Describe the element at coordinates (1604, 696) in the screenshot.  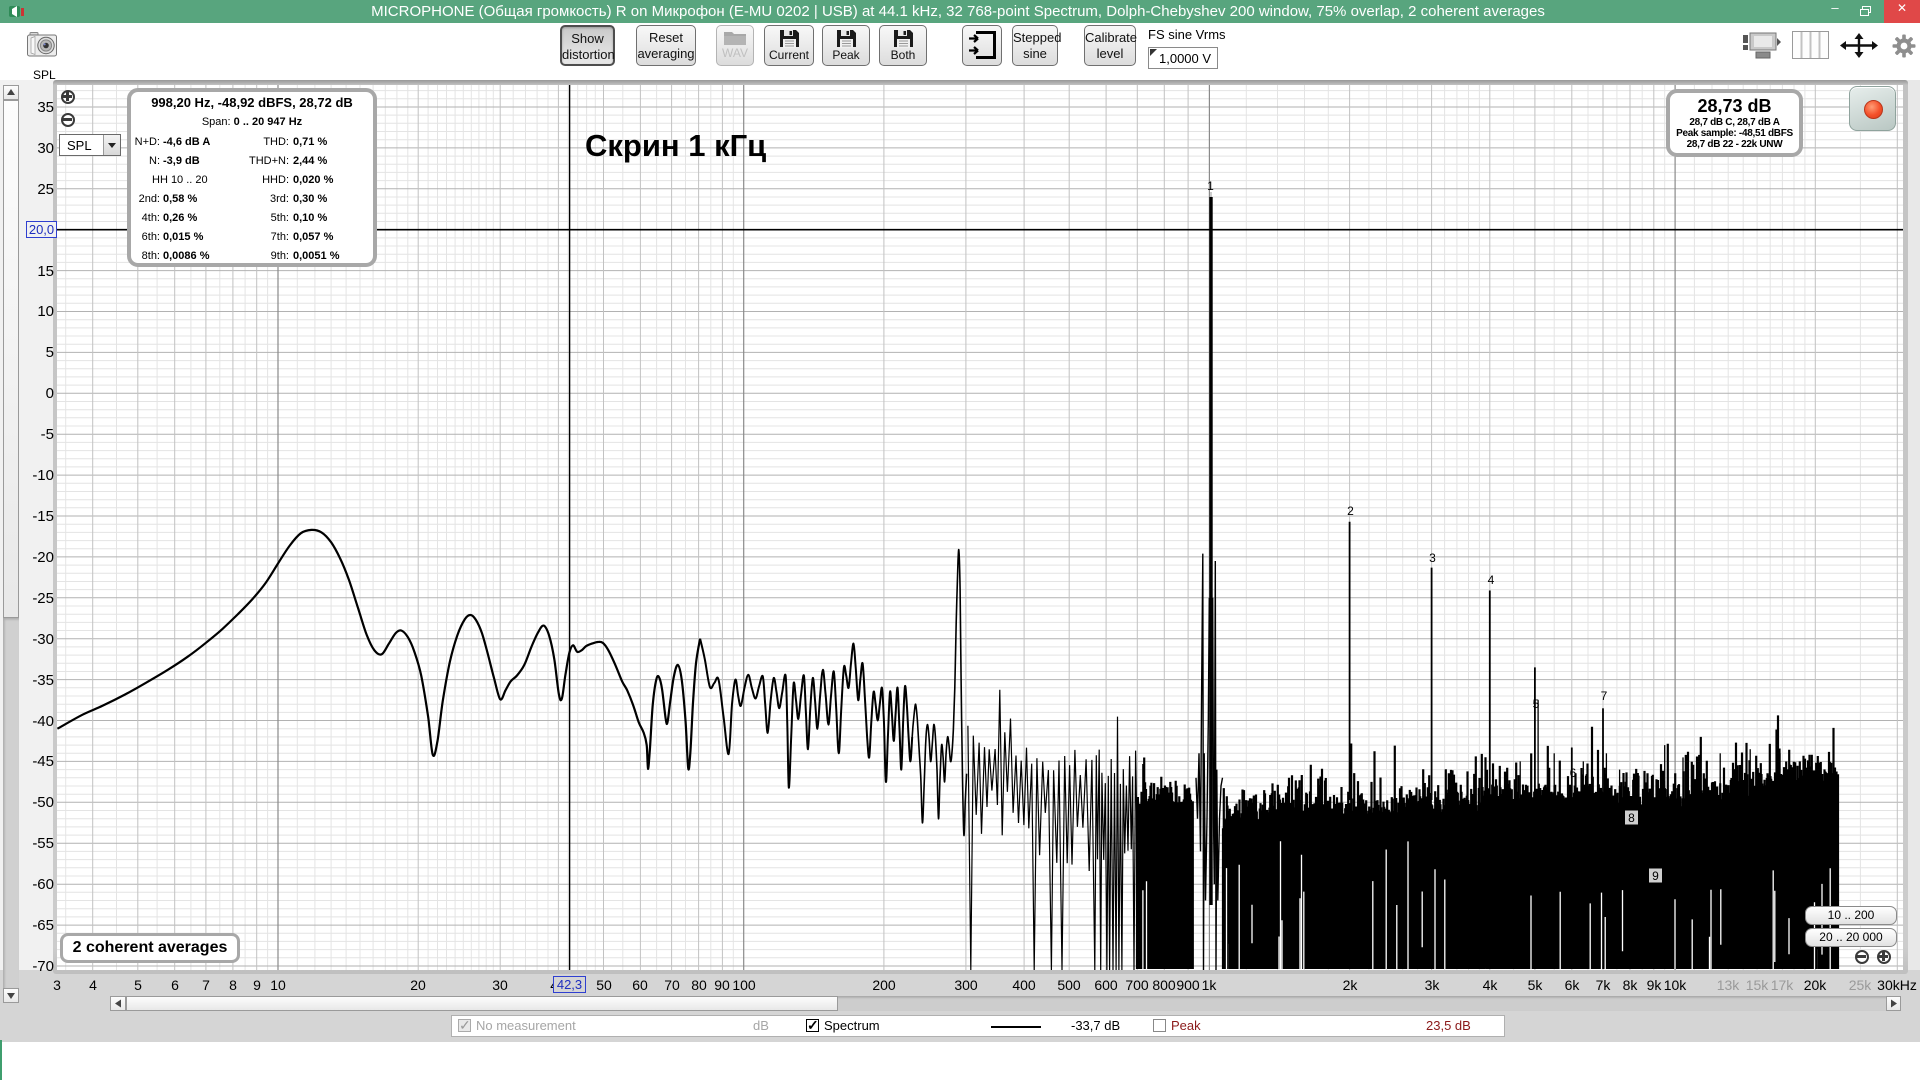
I see `svg-text: 7` at that location.